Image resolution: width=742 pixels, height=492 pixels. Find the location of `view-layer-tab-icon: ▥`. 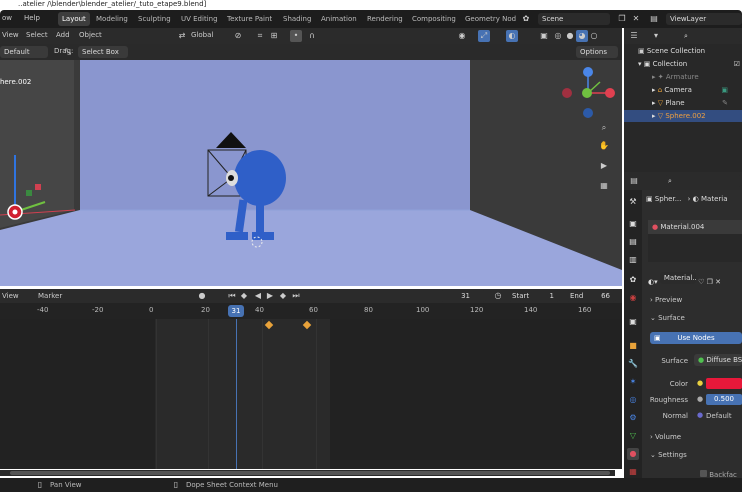

view-layer-tab-icon: ▥ is located at coordinates (633, 260).